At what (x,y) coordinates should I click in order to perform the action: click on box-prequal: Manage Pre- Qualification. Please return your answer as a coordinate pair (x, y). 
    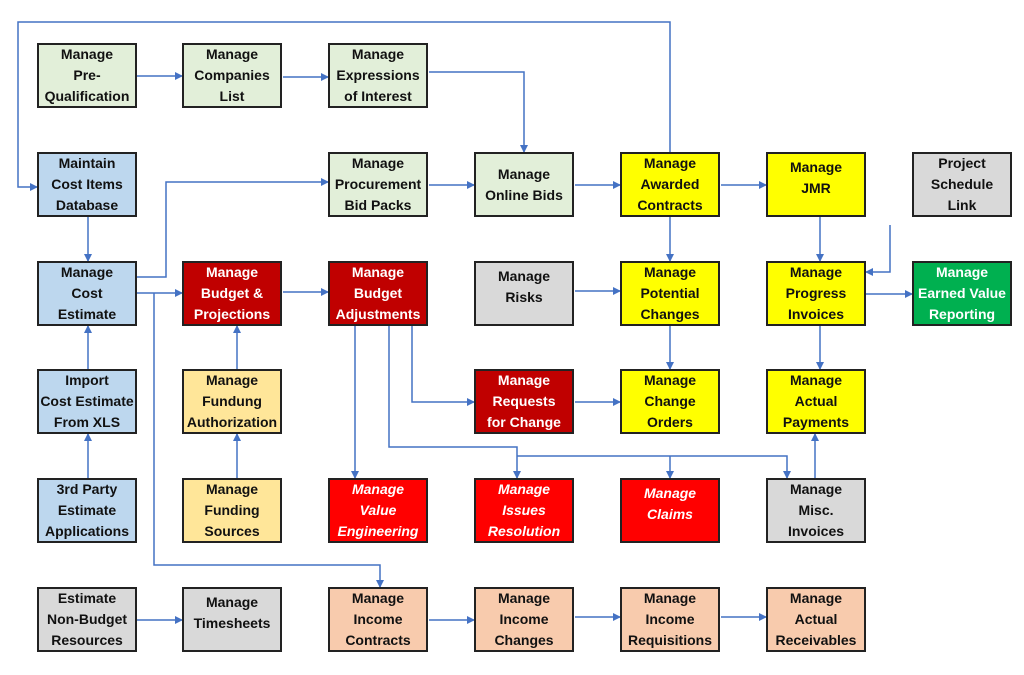
    Looking at the image, I should click on (87, 75).